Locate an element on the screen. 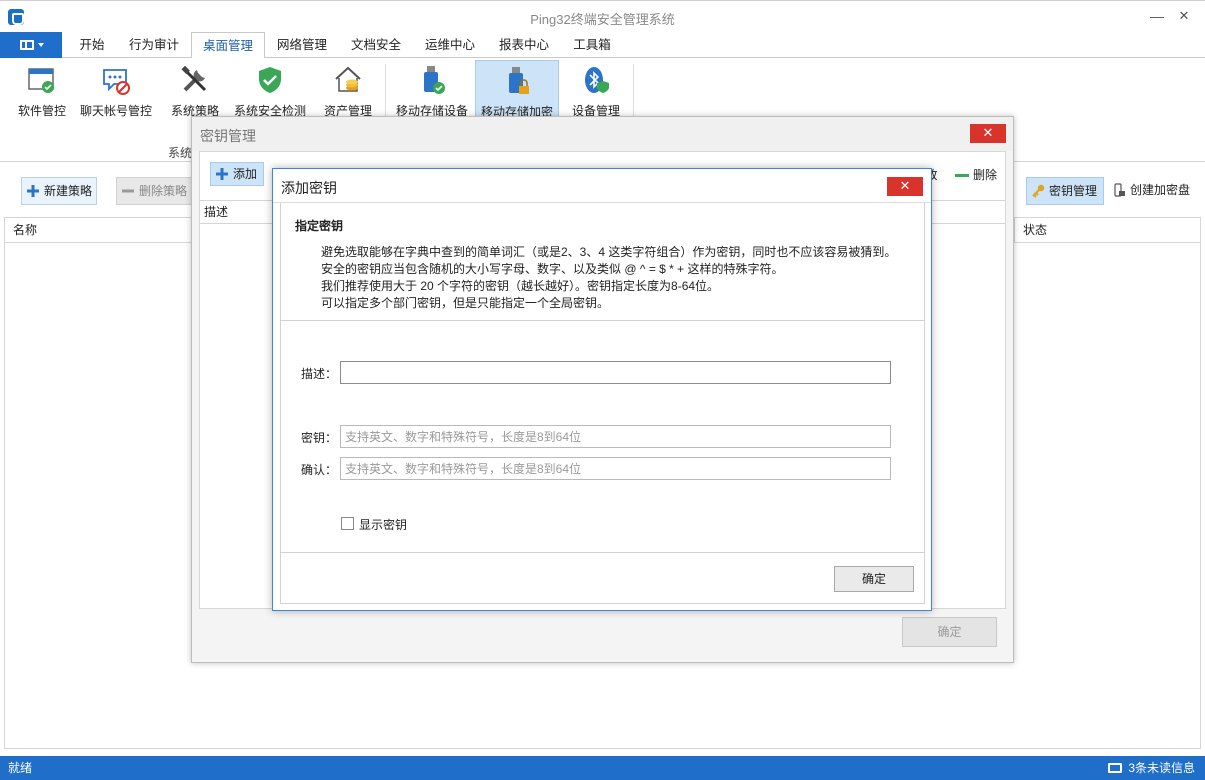 The width and height of the screenshot is (1205, 780). usb-lock-icon is located at coordinates (519, 80).